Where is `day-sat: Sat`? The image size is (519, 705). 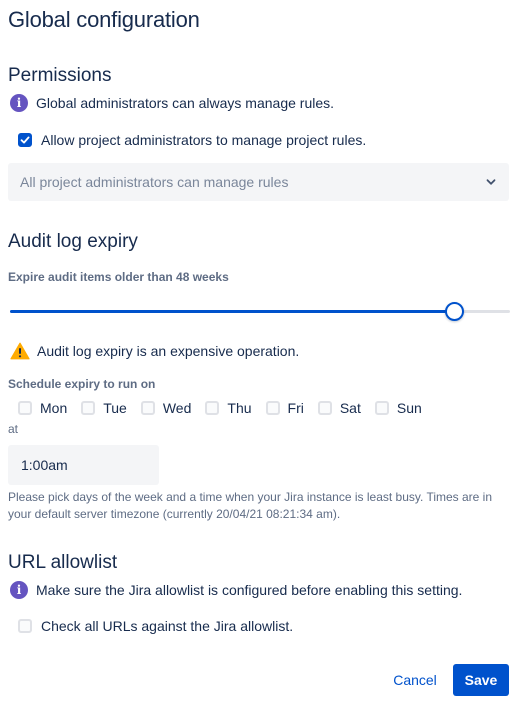 day-sat: Sat is located at coordinates (339, 408).